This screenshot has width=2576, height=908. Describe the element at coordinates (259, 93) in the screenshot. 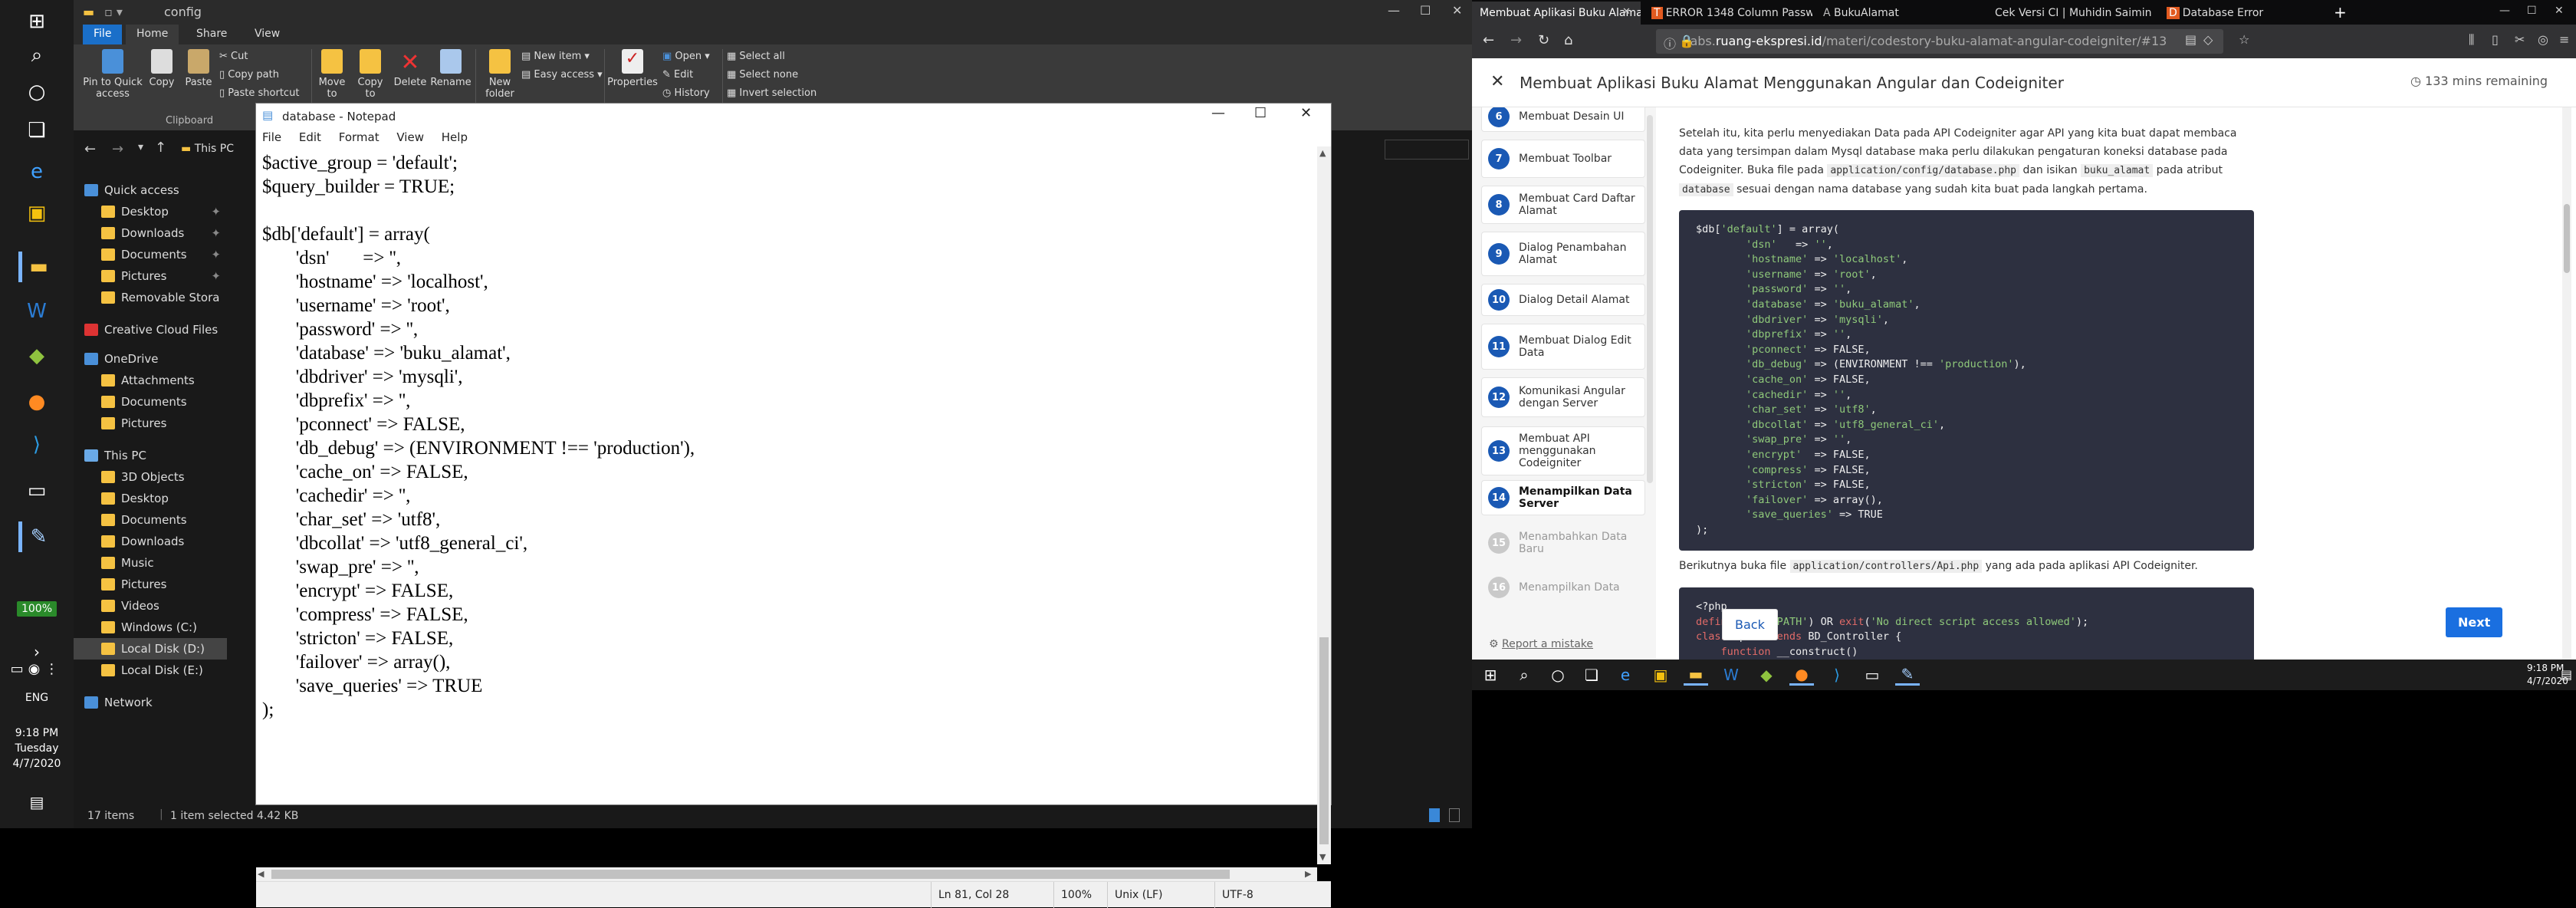

I see `paste-shortcut-button: ▯ Paste shortcut` at that location.